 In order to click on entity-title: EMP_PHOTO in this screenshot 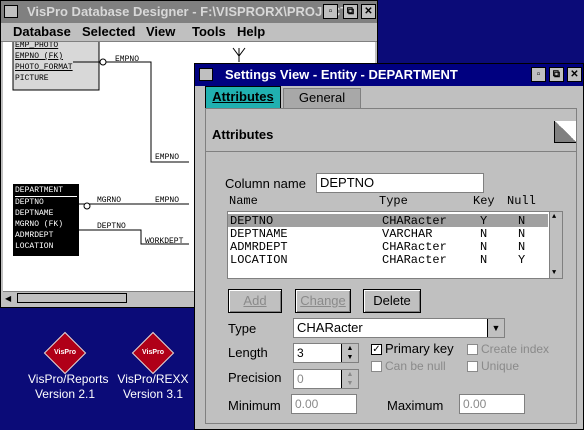, I will do `click(37, 46)`.